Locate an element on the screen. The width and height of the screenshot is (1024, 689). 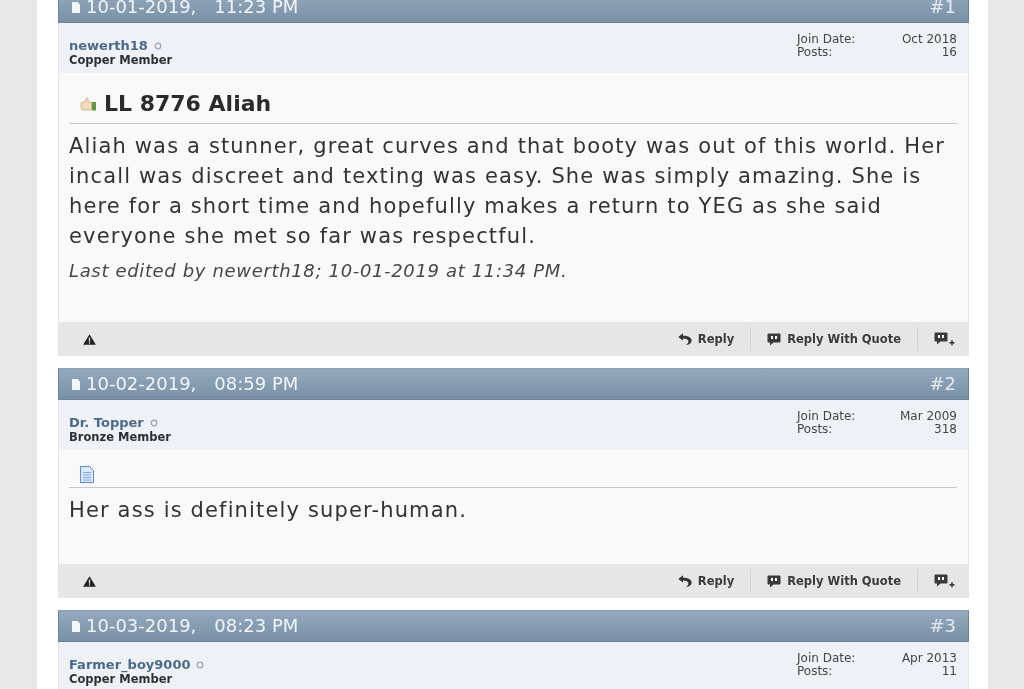
post-date: 10-02-2019, is located at coordinates (141, 384).